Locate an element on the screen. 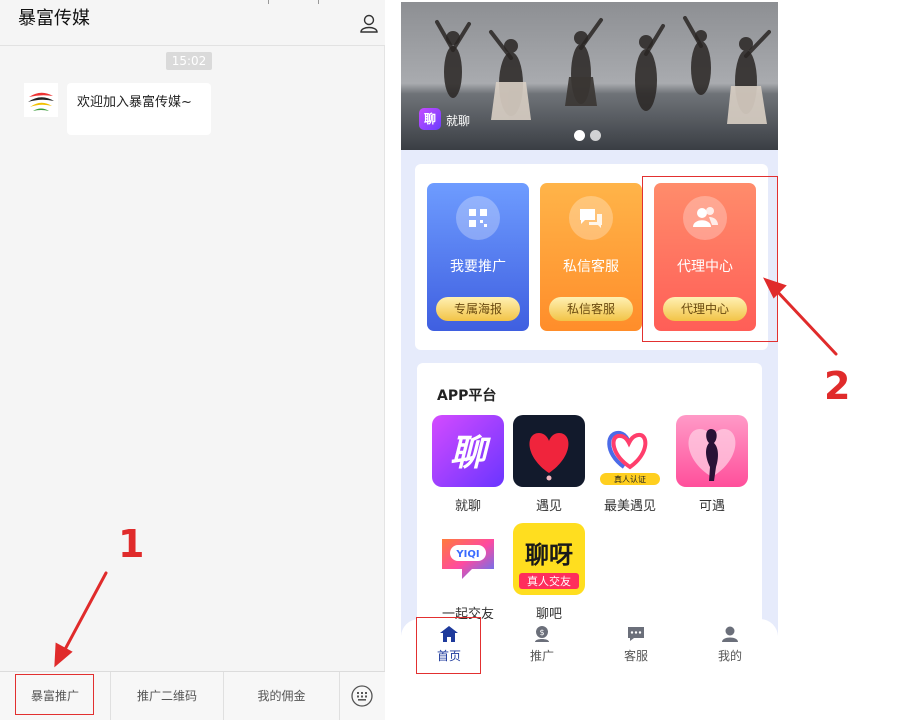 Image resolution: width=924 pixels, height=720 pixels. hero-banner: 聊 就聊 is located at coordinates (589, 76).